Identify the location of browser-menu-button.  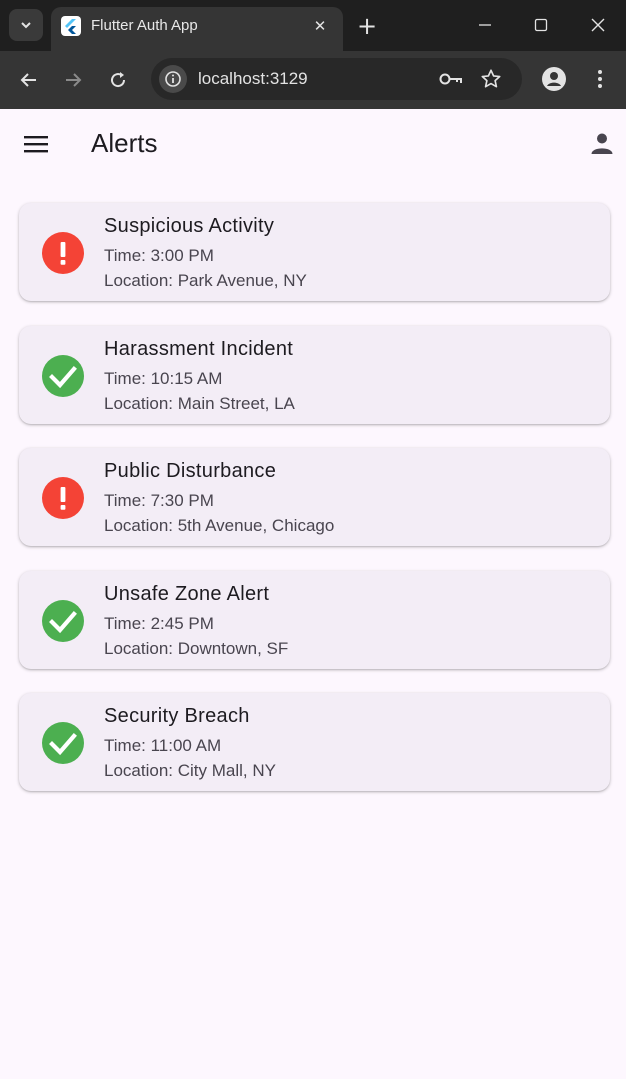
(600, 79).